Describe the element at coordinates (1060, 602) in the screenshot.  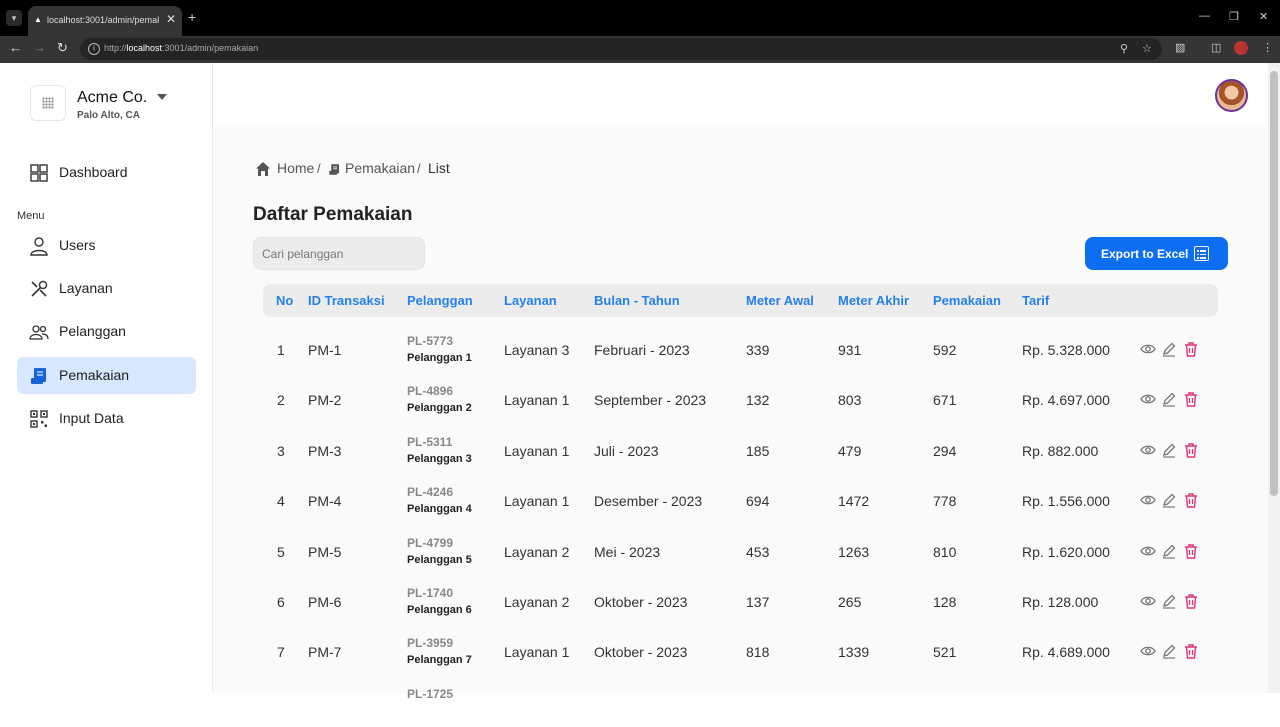
I see `cell-tarif: Rp. 128.000` at that location.